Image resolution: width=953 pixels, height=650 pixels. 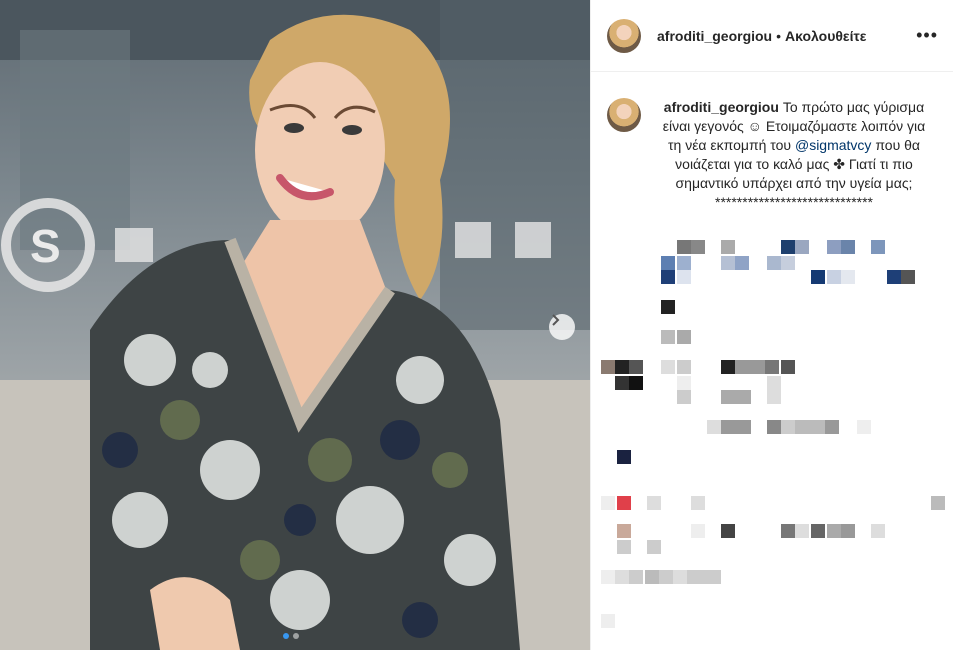 I want to click on carousel-dot, so click(x=296, y=636).